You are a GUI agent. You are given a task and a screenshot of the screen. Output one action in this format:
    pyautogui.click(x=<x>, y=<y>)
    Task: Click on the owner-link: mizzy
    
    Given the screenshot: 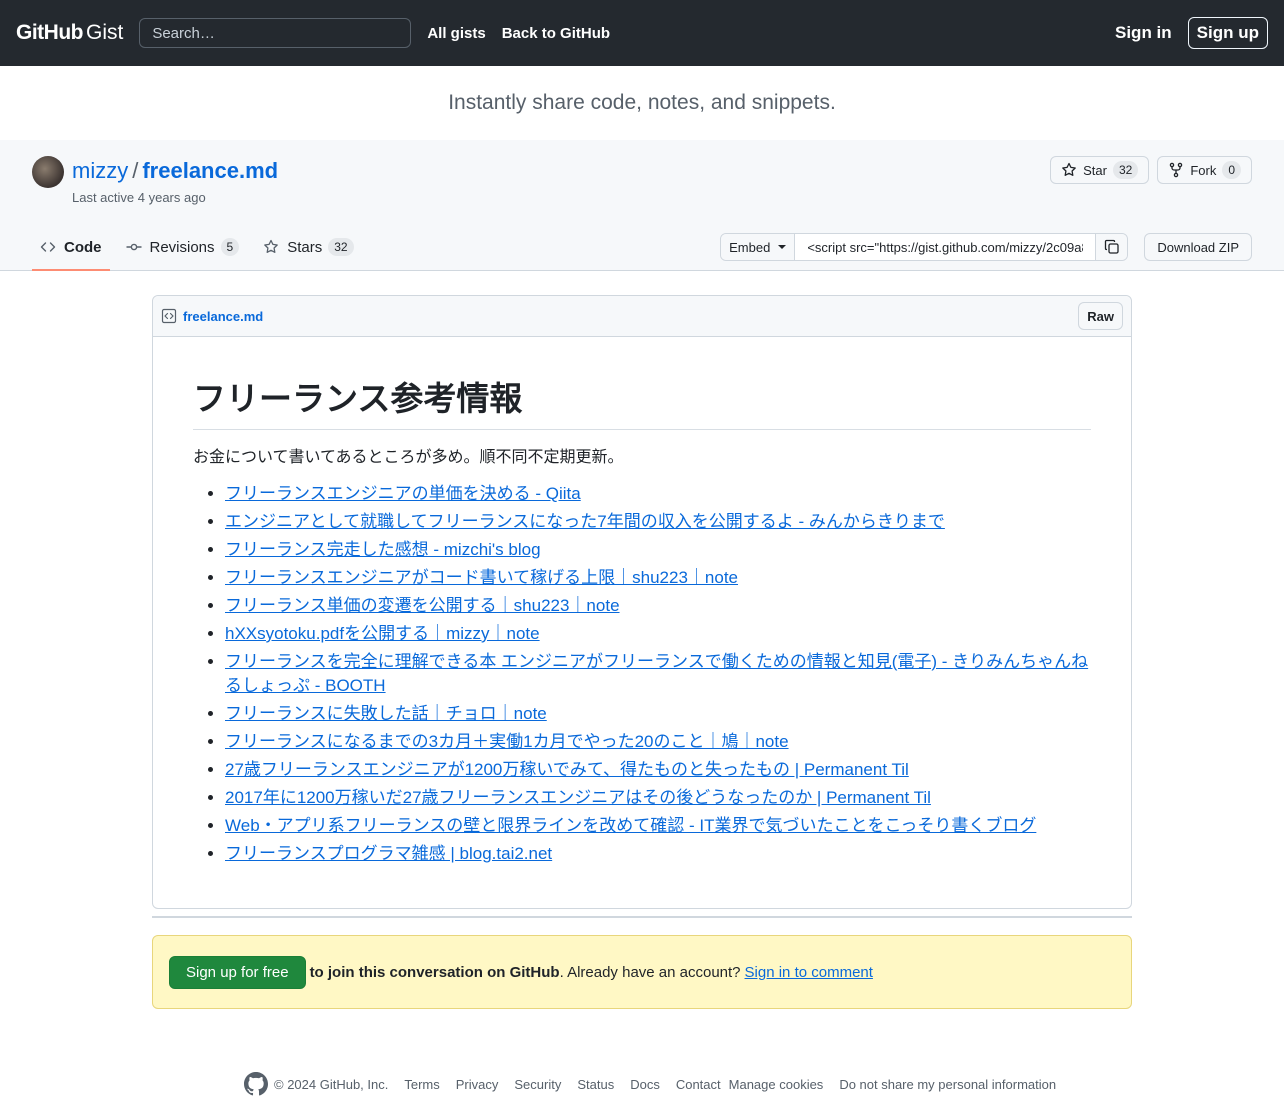 What is the action you would take?
    pyautogui.click(x=100, y=170)
    